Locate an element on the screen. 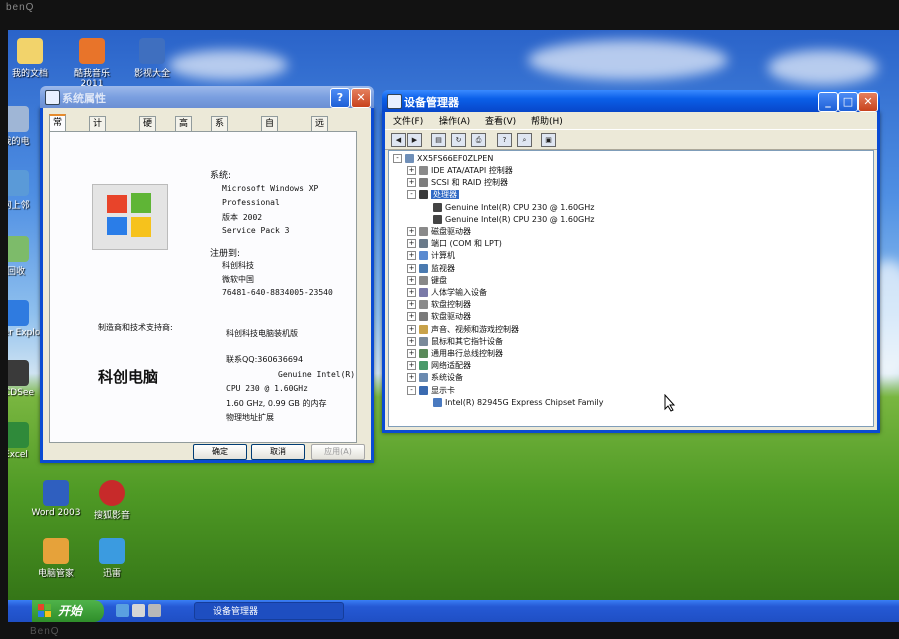  quick-launch-ie-icon is located at coordinates (122, 610).